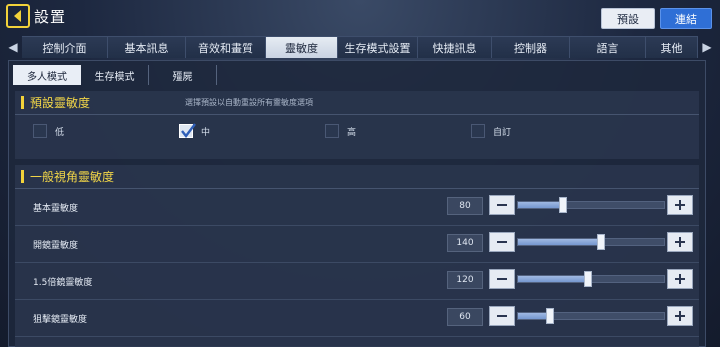  Describe the element at coordinates (357, 103) in the screenshot. I see `preset-section-header: 預設靈敏度 選擇預設以自動重設所有靈敏度選項` at that location.